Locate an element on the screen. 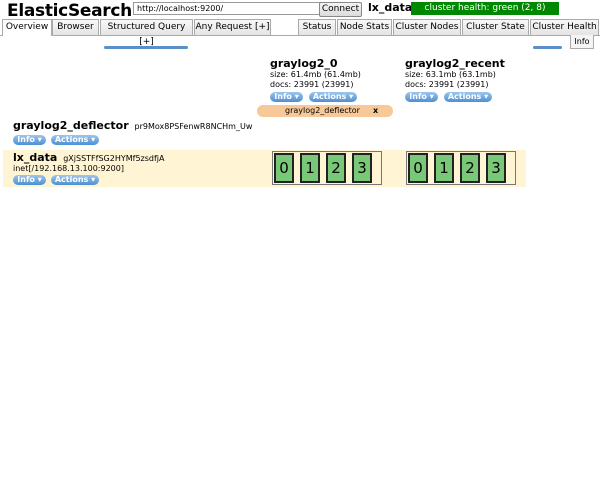 The image size is (600, 482). tab-node-stats: Node Stats is located at coordinates (364, 27).